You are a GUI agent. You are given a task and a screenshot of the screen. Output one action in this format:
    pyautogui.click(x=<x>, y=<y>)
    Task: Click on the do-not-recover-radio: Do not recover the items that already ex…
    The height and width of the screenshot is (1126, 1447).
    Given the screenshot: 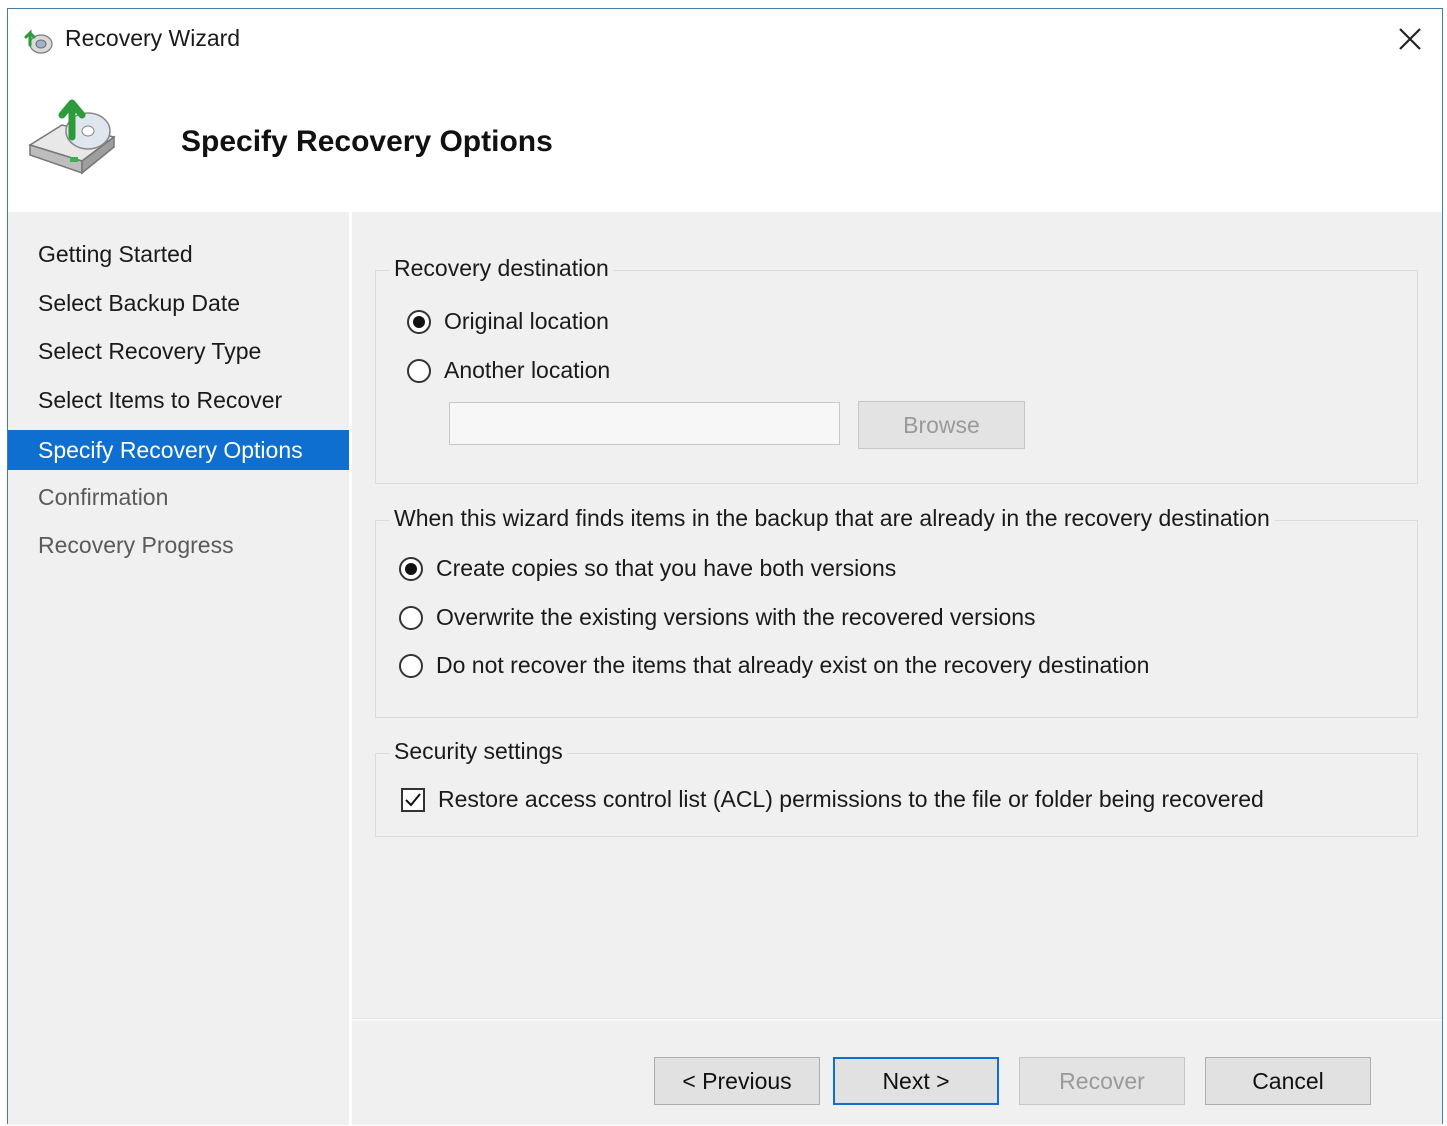 What is the action you would take?
    pyautogui.click(x=774, y=665)
    